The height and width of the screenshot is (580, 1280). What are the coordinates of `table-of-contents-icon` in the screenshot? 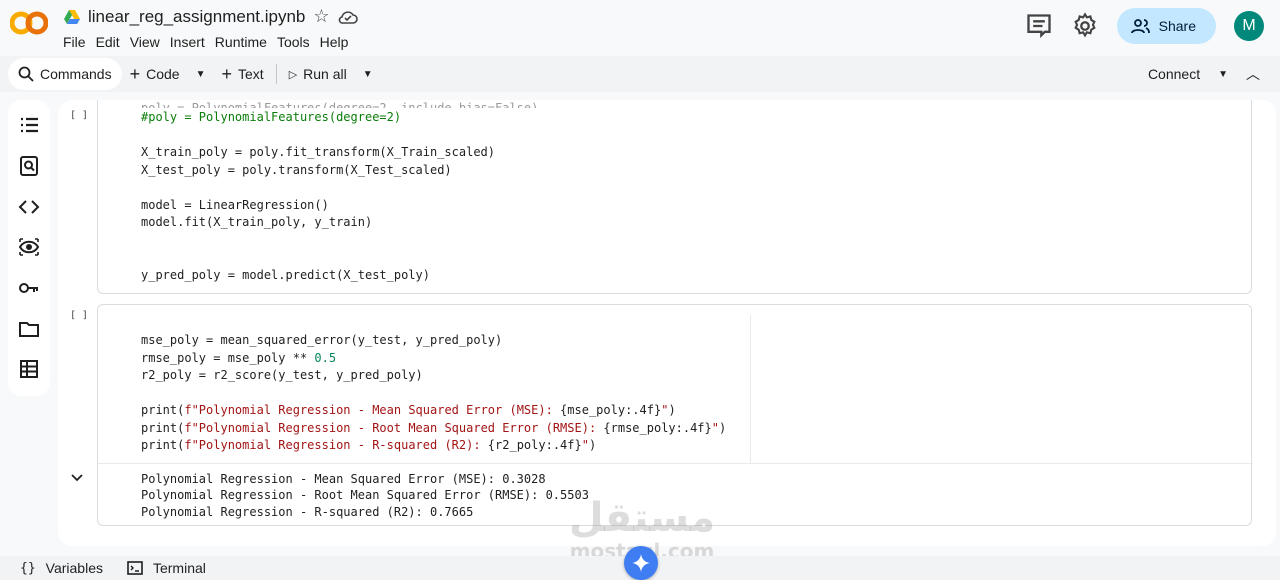 It's located at (29, 125).